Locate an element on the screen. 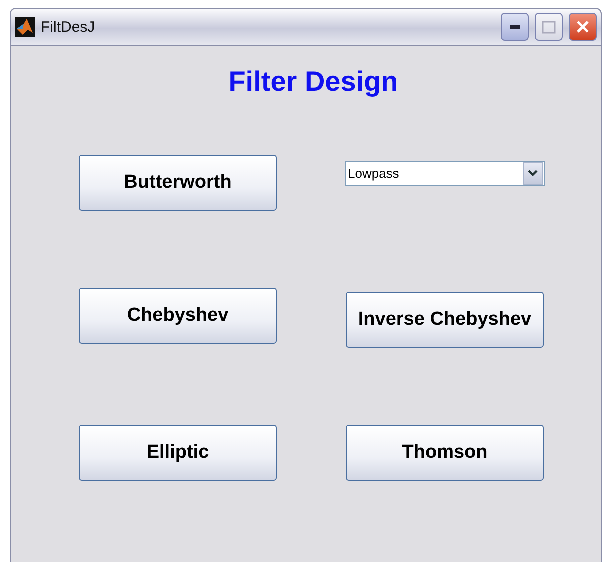 This screenshot has width=602, height=562. chevron-down-icon is located at coordinates (533, 173).